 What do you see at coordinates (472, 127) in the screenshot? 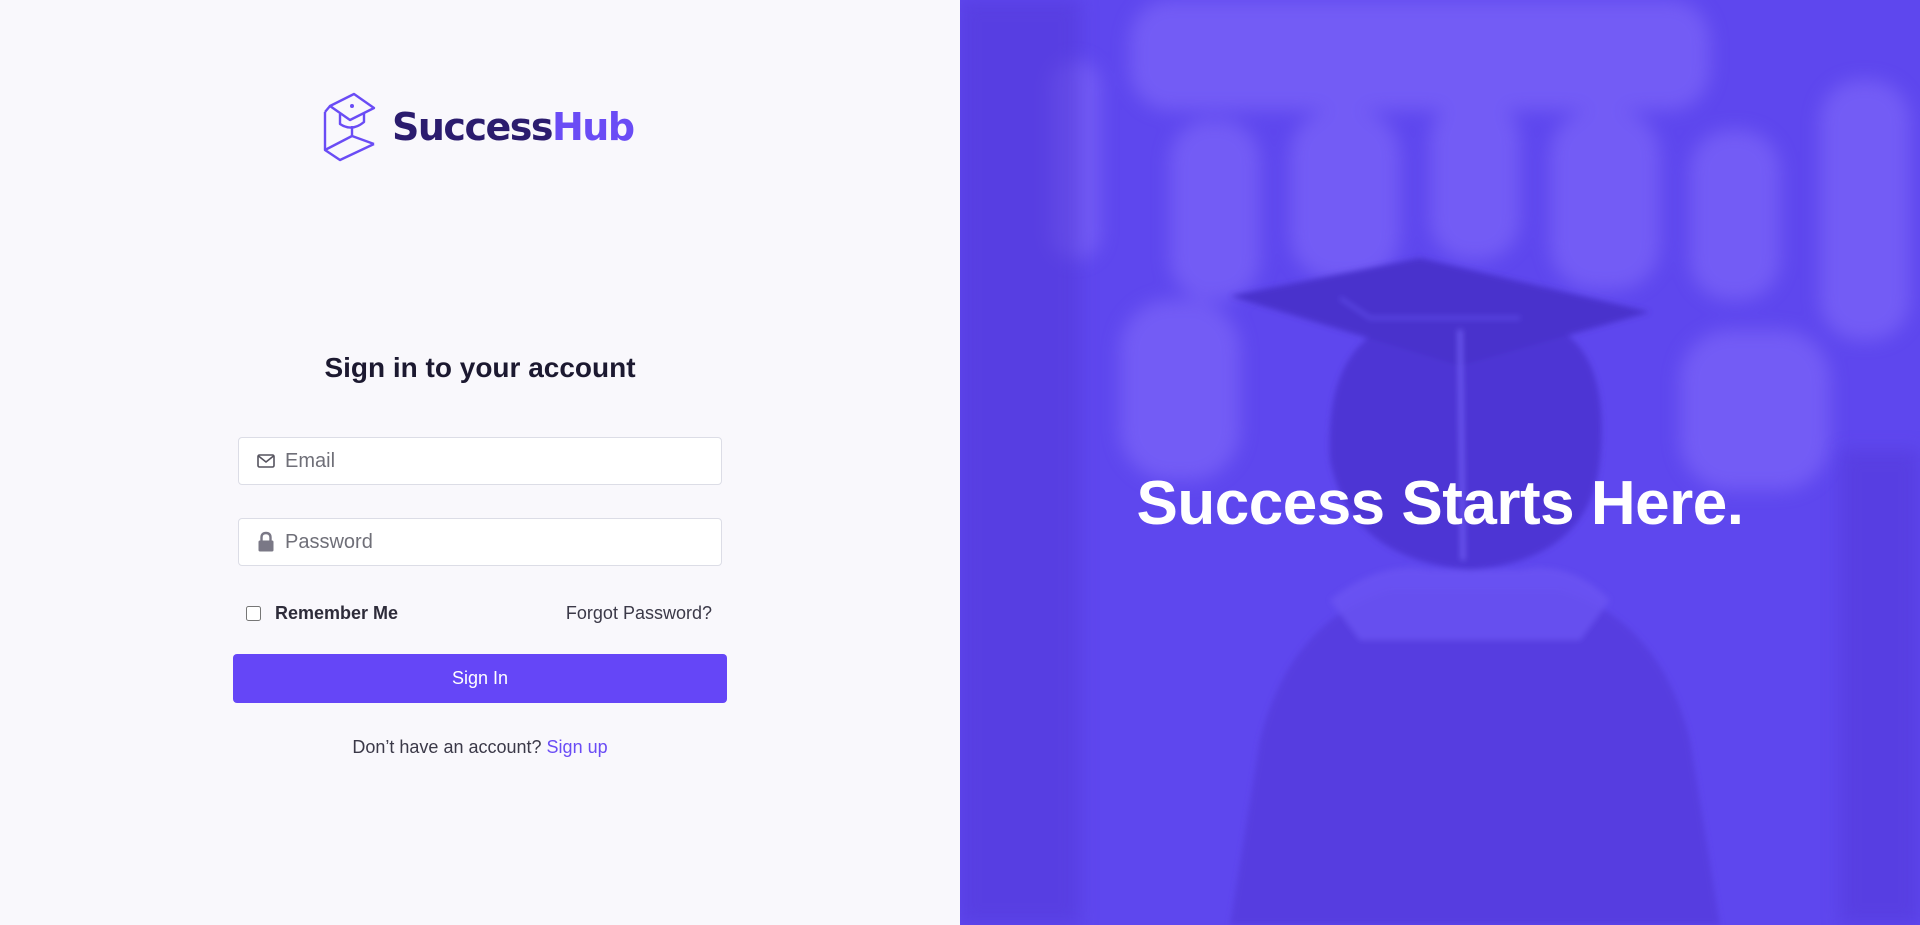
I see `logo-word-success: Success` at bounding box center [472, 127].